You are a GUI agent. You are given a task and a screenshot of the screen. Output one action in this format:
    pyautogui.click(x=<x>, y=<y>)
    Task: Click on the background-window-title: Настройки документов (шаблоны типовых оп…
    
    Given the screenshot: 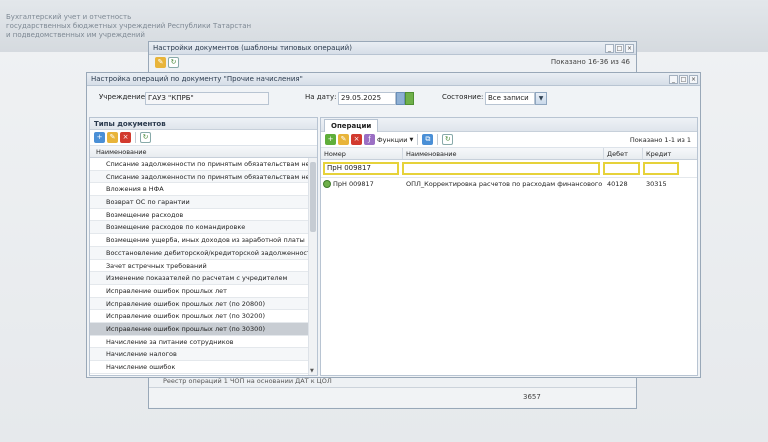 What is the action you would take?
    pyautogui.click(x=252, y=48)
    